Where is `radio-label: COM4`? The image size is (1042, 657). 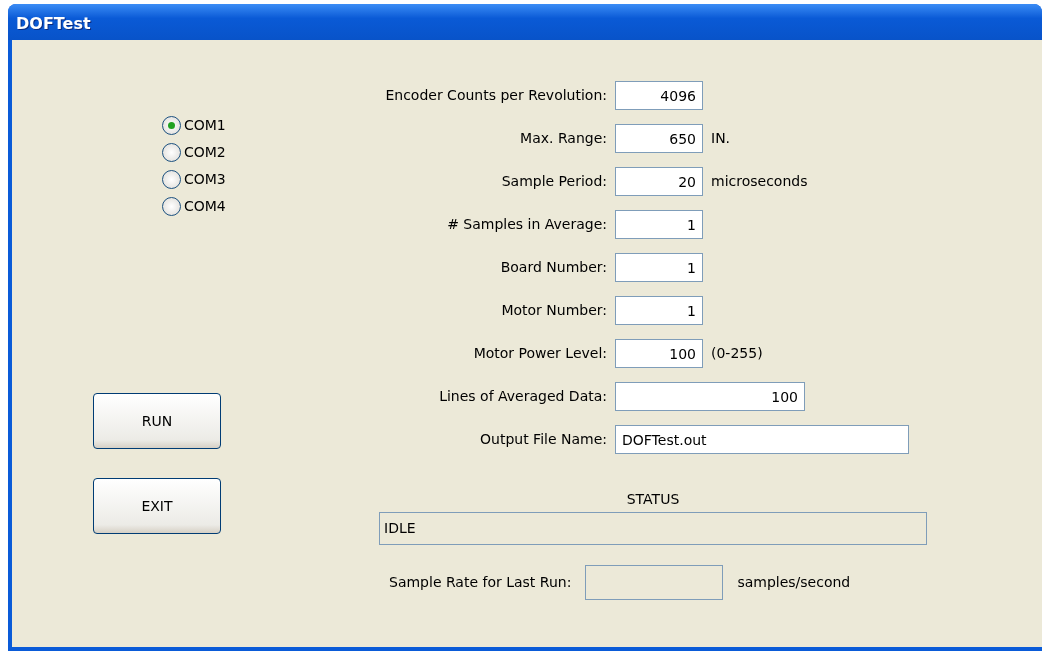 radio-label: COM4 is located at coordinates (205, 206).